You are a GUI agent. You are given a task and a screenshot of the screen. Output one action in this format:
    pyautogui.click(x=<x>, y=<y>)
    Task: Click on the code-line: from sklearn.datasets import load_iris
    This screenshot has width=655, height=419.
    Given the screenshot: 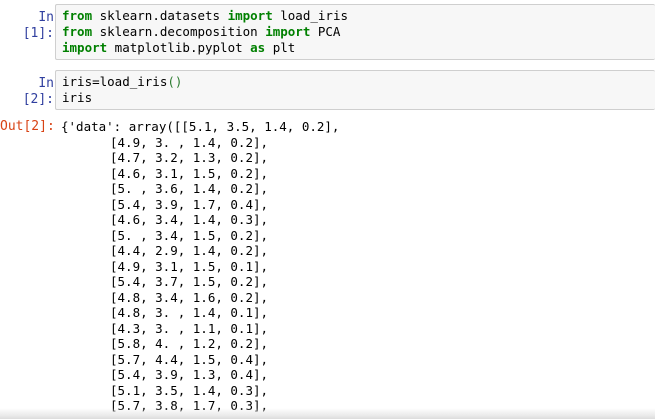 What is the action you would take?
    pyautogui.click(x=205, y=15)
    